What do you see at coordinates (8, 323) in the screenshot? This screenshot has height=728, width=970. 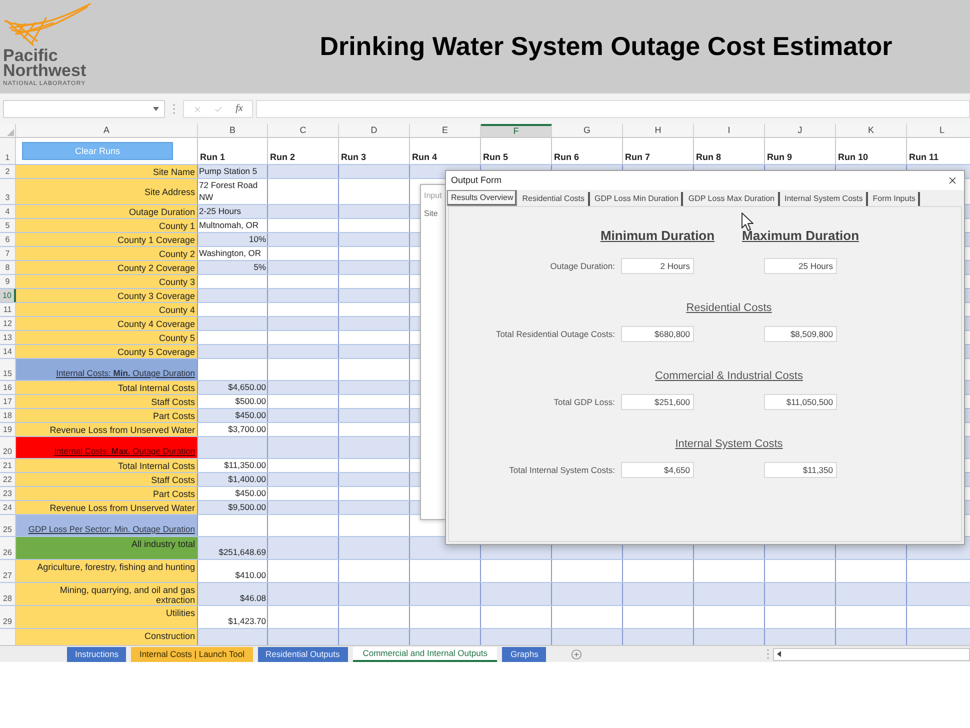 I see `row-header: 12` at bounding box center [8, 323].